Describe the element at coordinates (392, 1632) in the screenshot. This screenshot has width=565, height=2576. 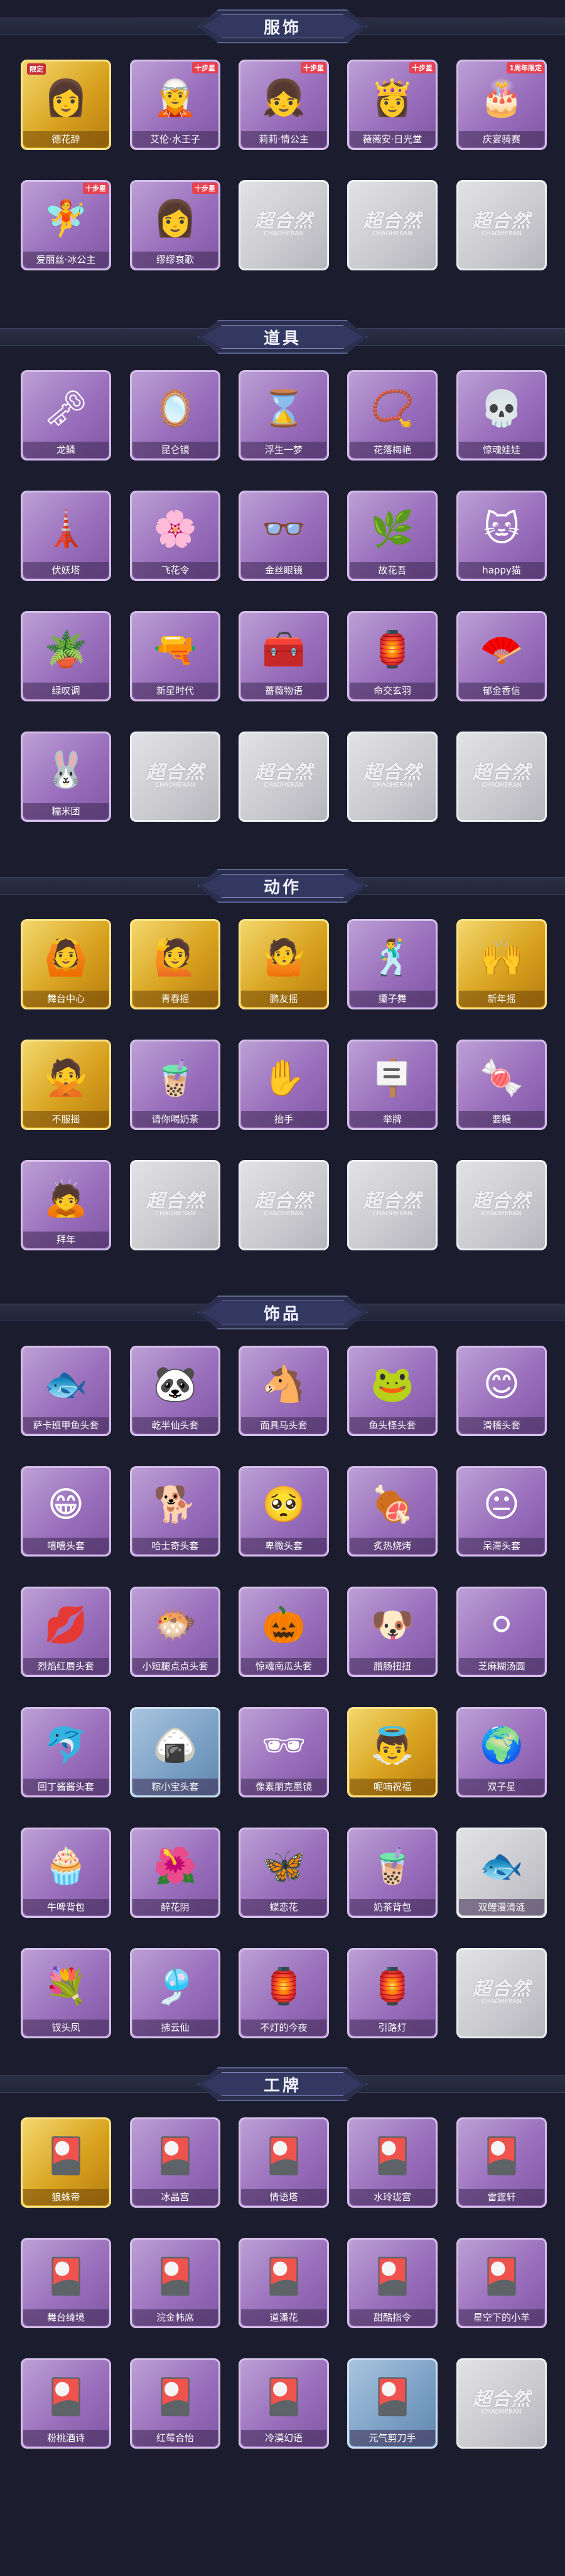
I see `item-card: 🐶 腊肠扭扭` at that location.